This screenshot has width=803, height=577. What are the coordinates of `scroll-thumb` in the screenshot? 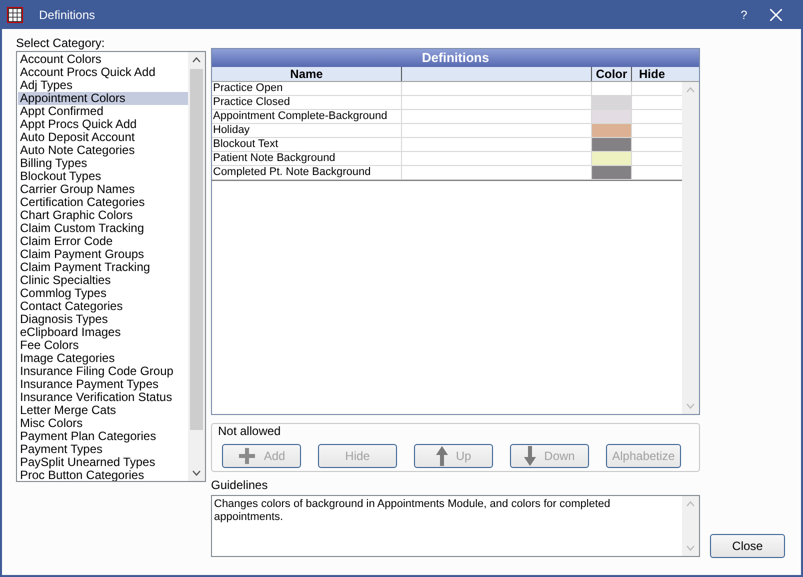 It's located at (196, 249).